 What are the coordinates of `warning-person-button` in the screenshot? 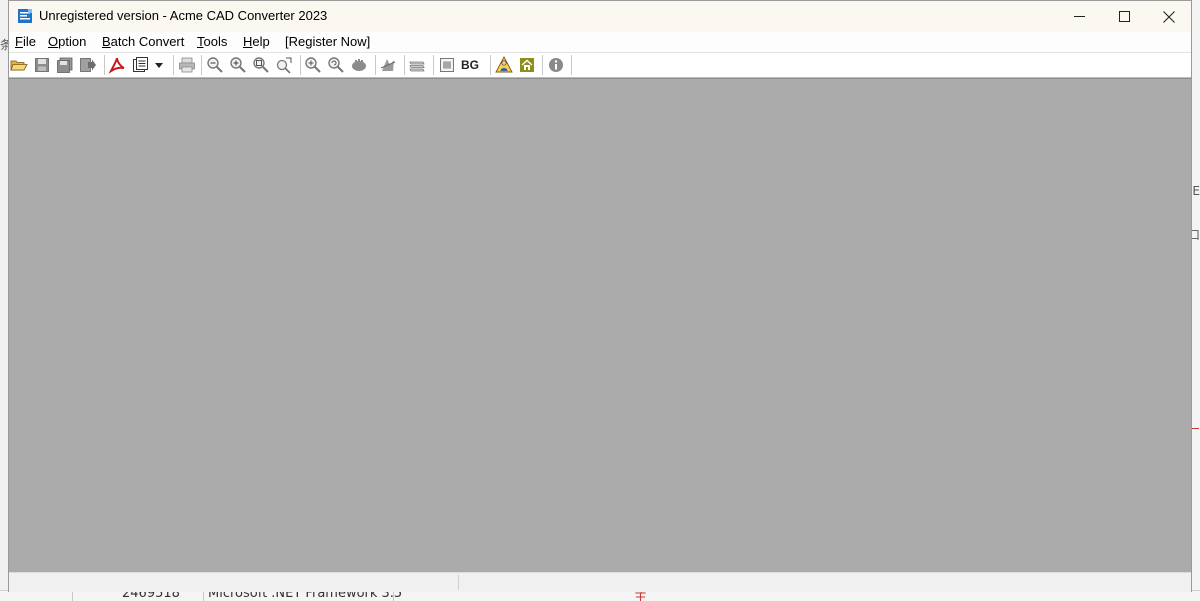 It's located at (504, 65).